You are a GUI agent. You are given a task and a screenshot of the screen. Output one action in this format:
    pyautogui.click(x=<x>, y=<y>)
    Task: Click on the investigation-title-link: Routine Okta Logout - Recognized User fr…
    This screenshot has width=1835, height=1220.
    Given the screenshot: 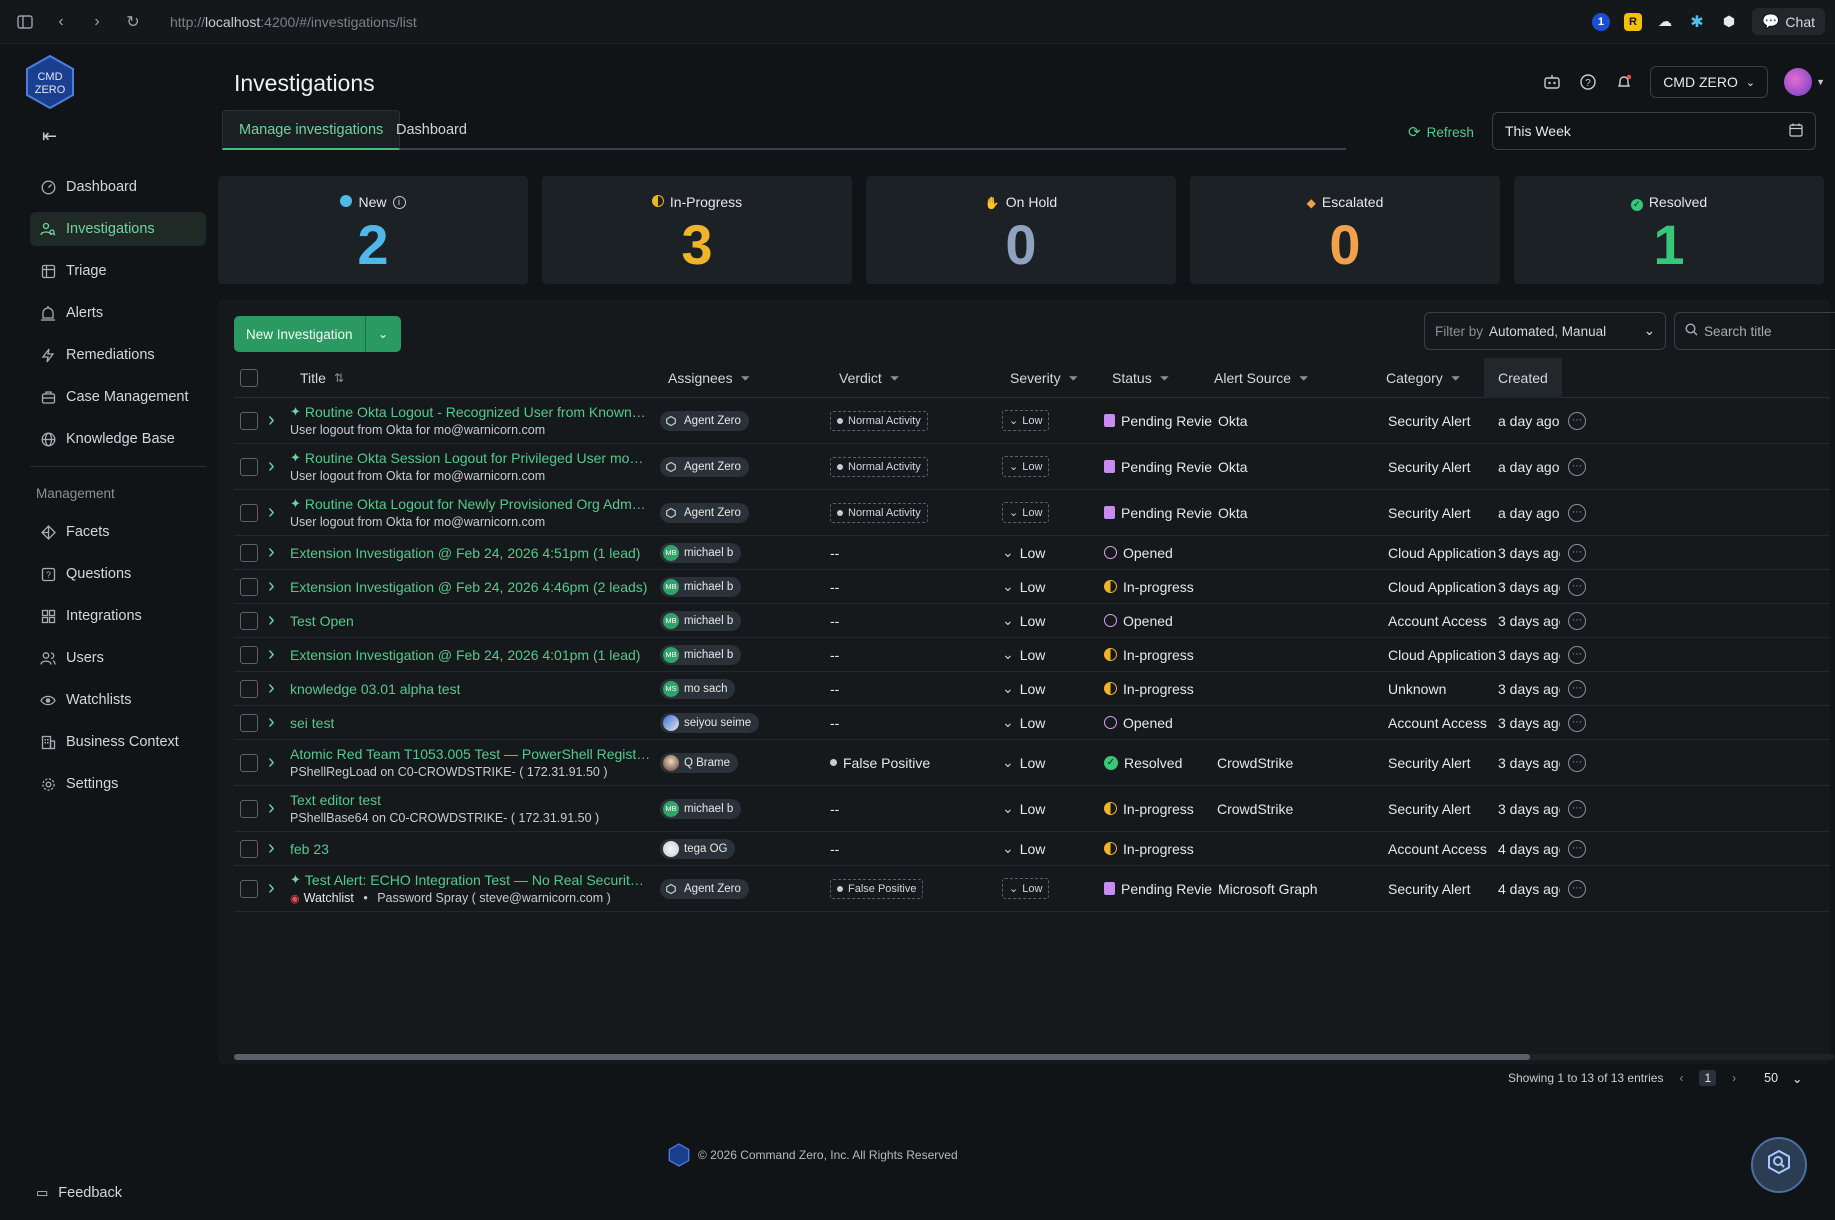 What is the action you would take?
    pyautogui.click(x=476, y=412)
    